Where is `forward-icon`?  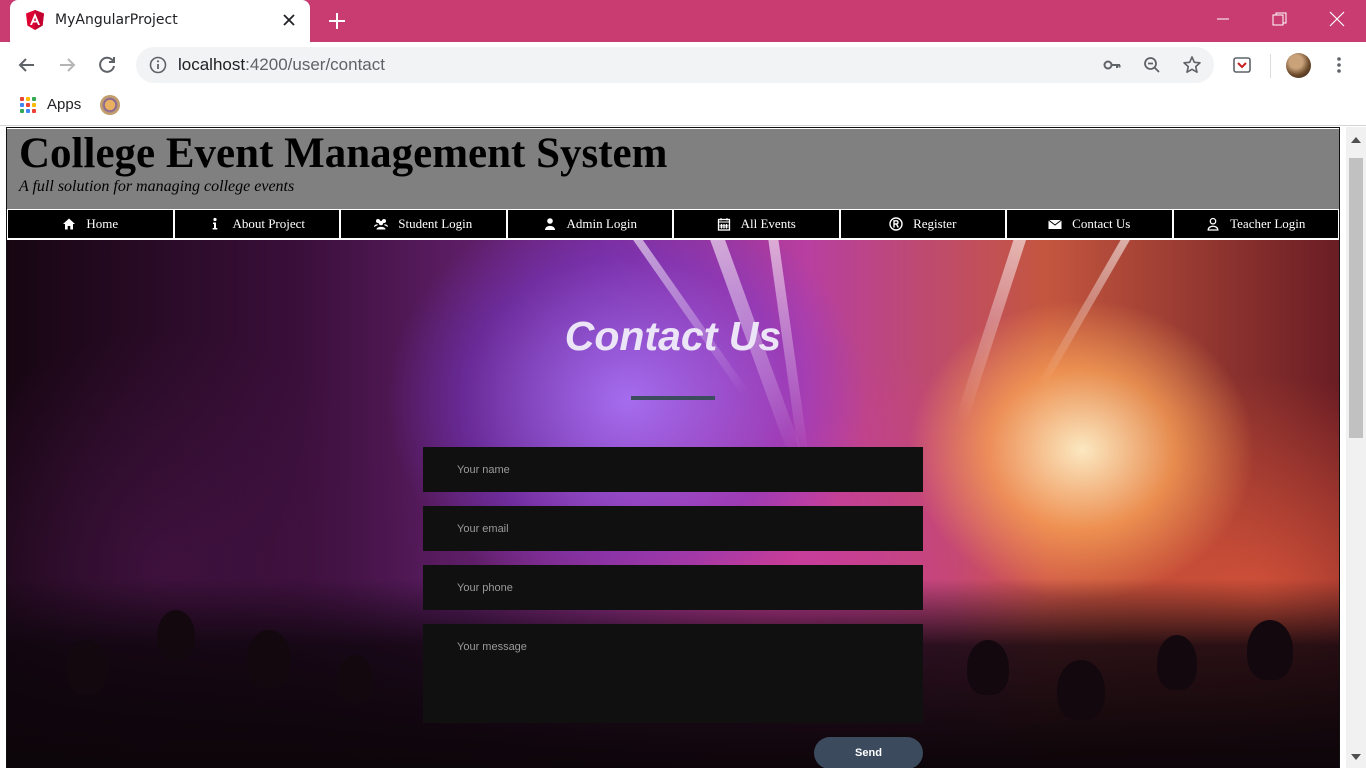
forward-icon is located at coordinates (67, 65).